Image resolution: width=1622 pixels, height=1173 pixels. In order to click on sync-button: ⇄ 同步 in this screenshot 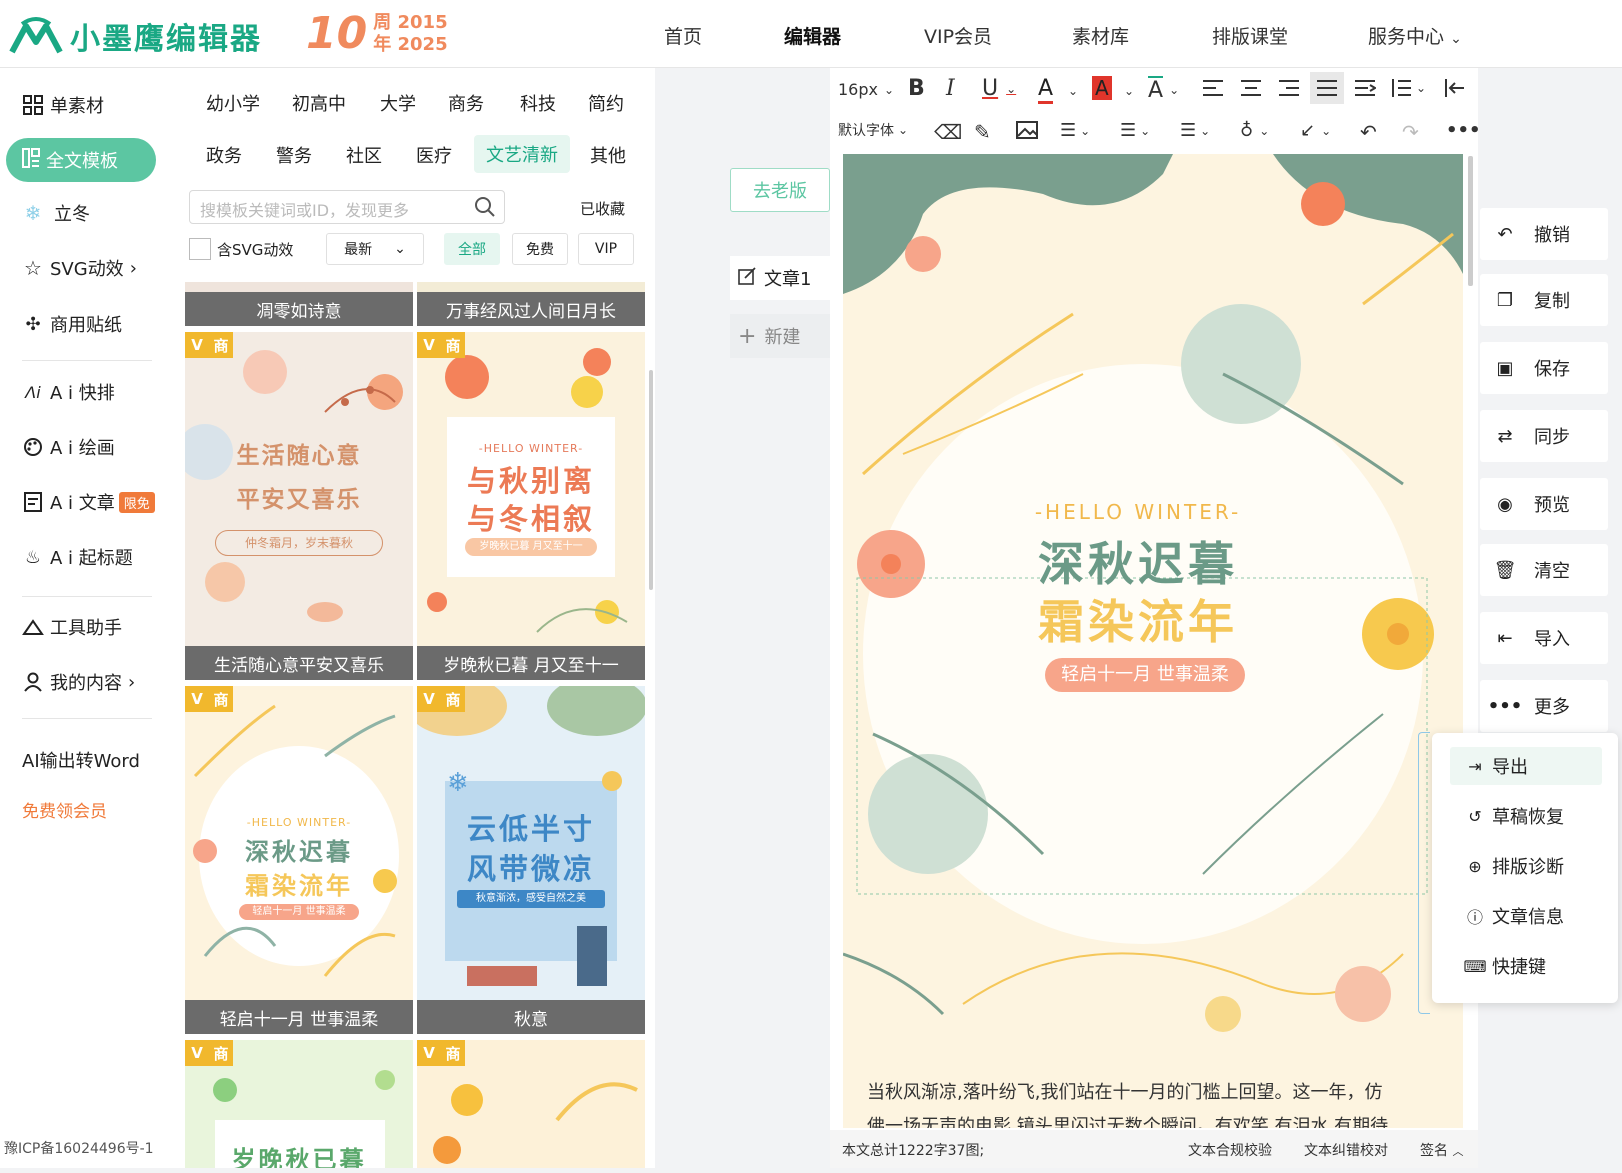, I will do `click(1544, 436)`.